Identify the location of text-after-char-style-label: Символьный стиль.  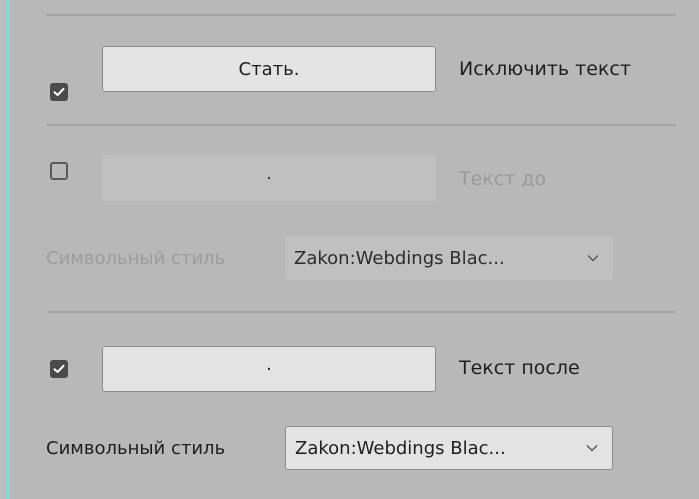
(136, 448).